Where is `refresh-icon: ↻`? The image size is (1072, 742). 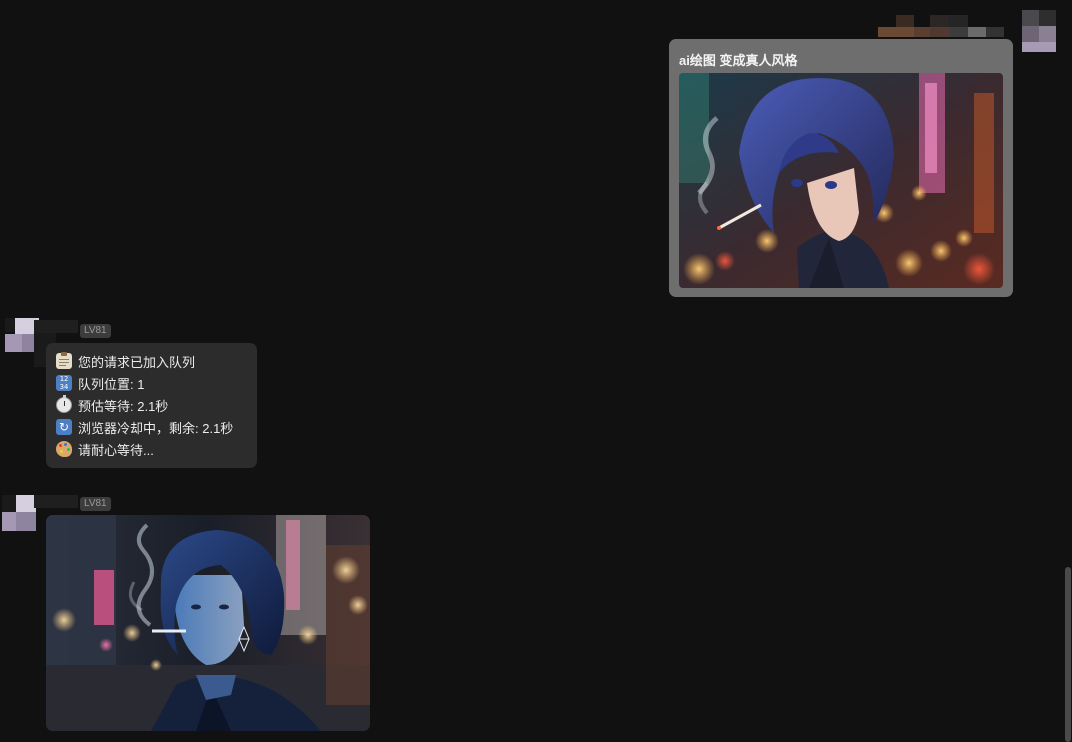
refresh-icon: ↻ is located at coordinates (64, 427).